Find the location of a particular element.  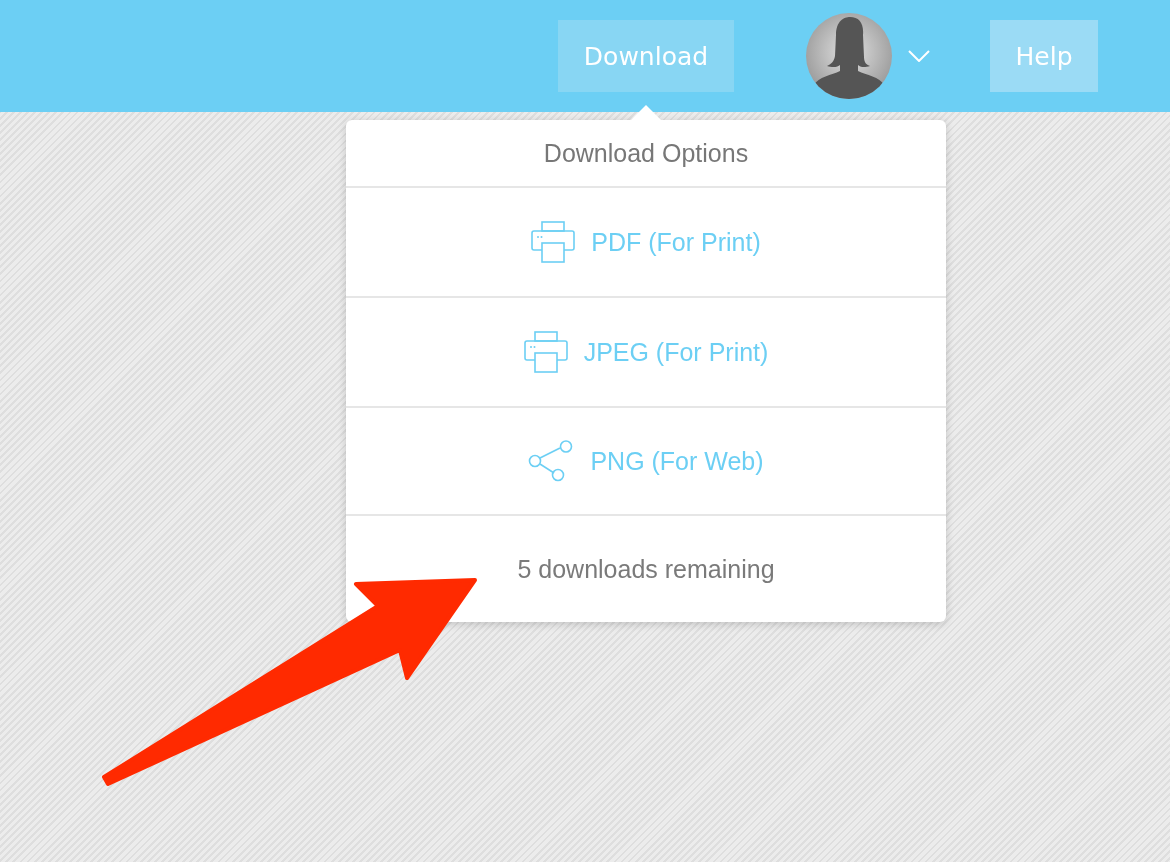

download-option: PDF (For Print) is located at coordinates (646, 243).